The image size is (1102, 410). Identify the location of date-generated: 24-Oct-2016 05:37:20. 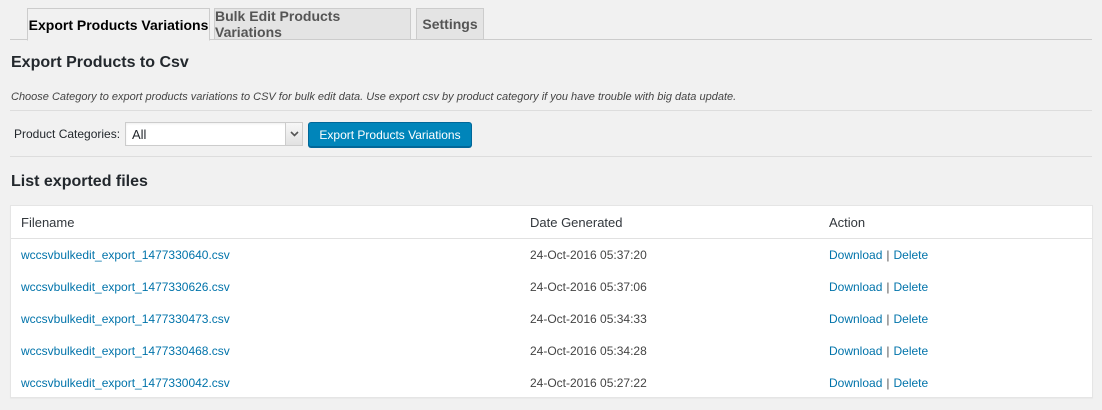
(588, 255).